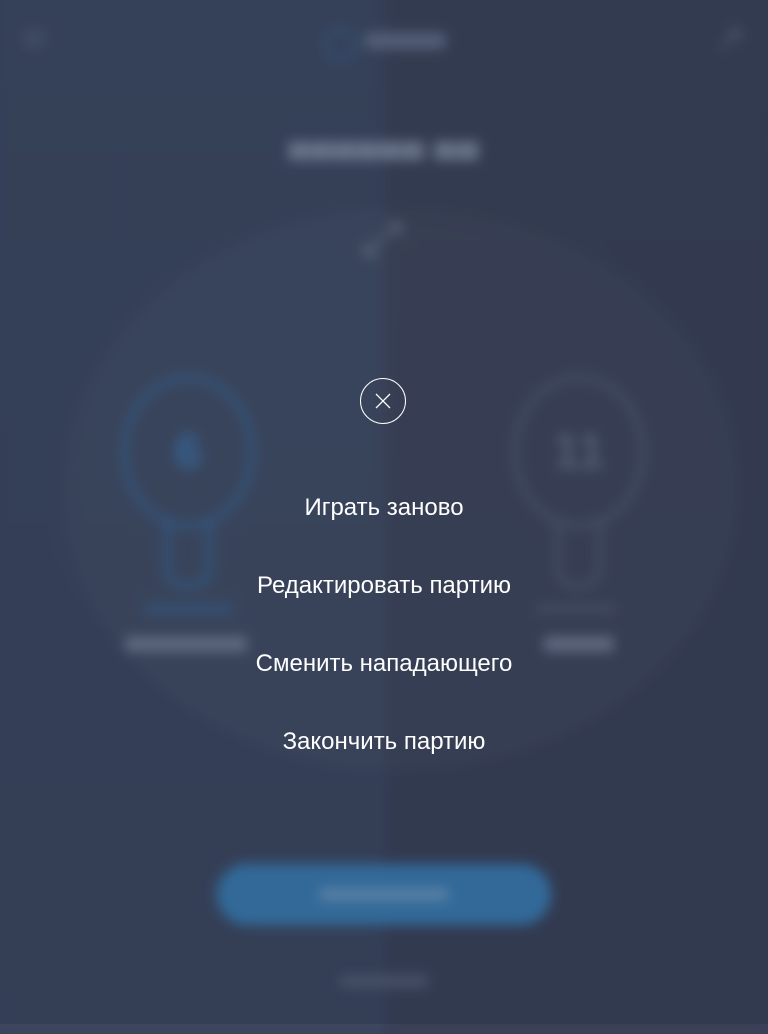 This screenshot has height=1034, width=768. I want to click on restart-game-item: Играть заново, so click(384, 529).